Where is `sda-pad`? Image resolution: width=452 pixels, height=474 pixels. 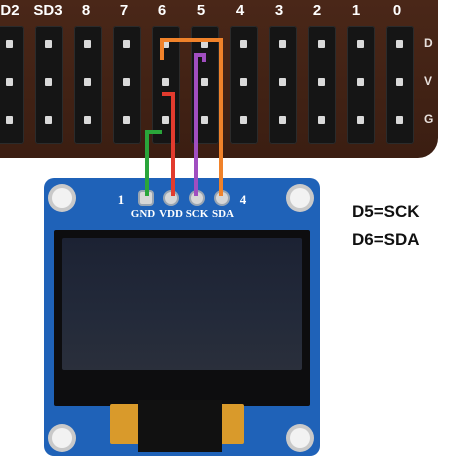 sda-pad is located at coordinates (222, 198).